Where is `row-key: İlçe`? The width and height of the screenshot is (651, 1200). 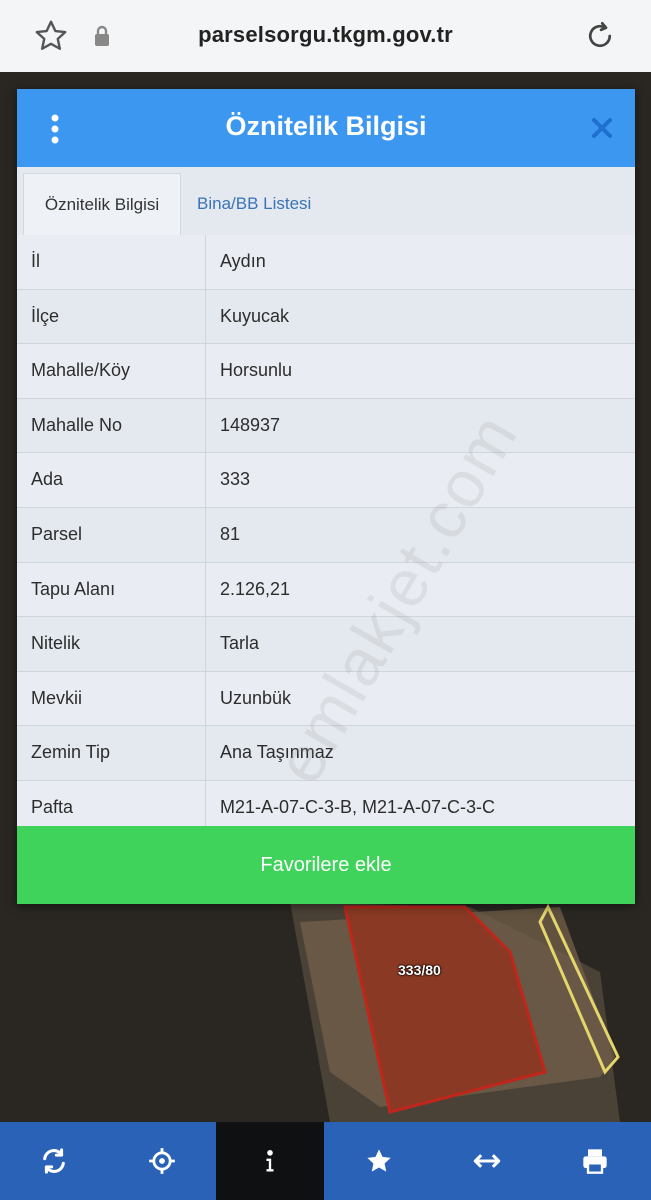 row-key: İlçe is located at coordinates (45, 315).